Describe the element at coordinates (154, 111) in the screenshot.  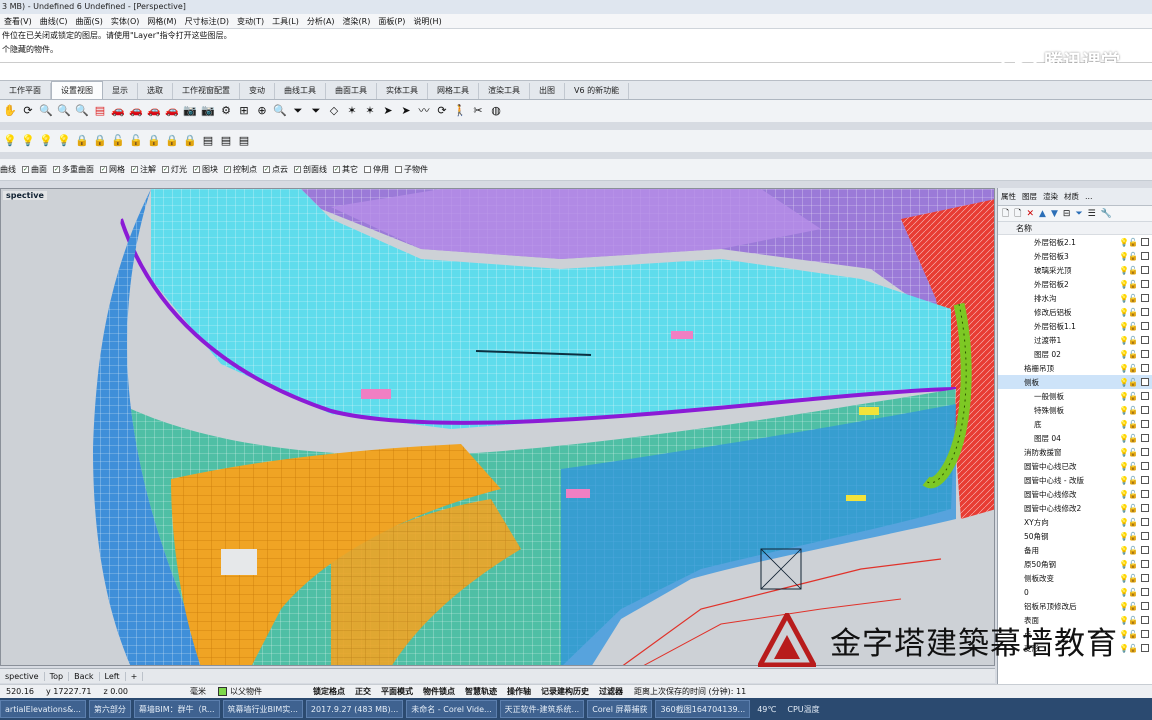
I see `car-red-3-icon: 🚗` at that location.